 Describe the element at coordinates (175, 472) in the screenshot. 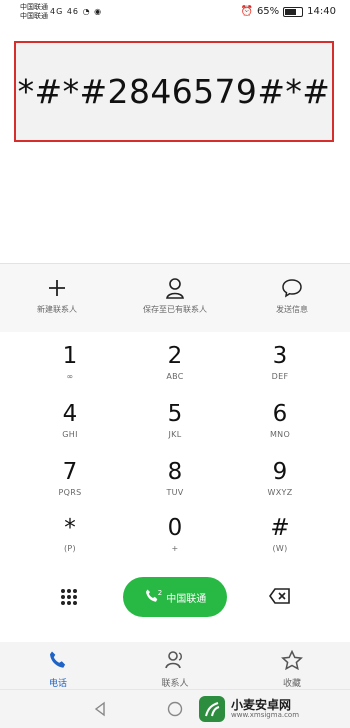

I see `key-digit: 8` at that location.